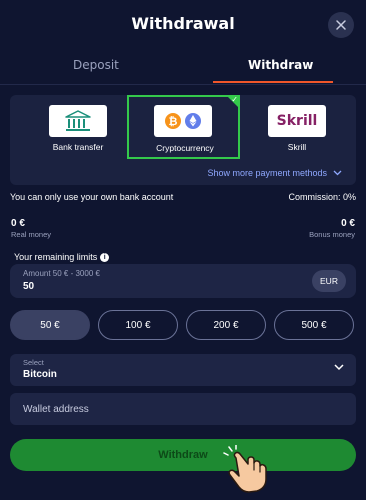  I want to click on real-money-label: Real money, so click(31, 234).